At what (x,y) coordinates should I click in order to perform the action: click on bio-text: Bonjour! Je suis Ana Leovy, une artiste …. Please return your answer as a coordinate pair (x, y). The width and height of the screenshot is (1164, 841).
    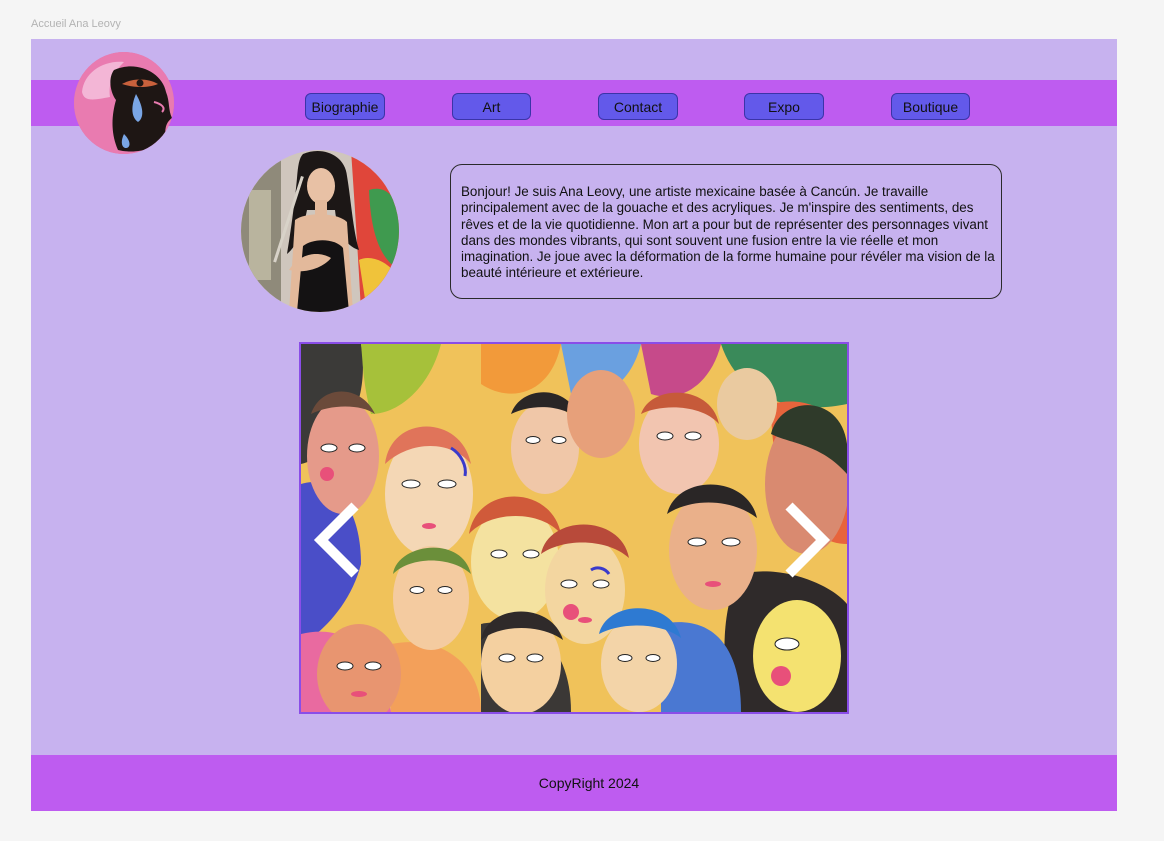
    Looking at the image, I should click on (726, 231).